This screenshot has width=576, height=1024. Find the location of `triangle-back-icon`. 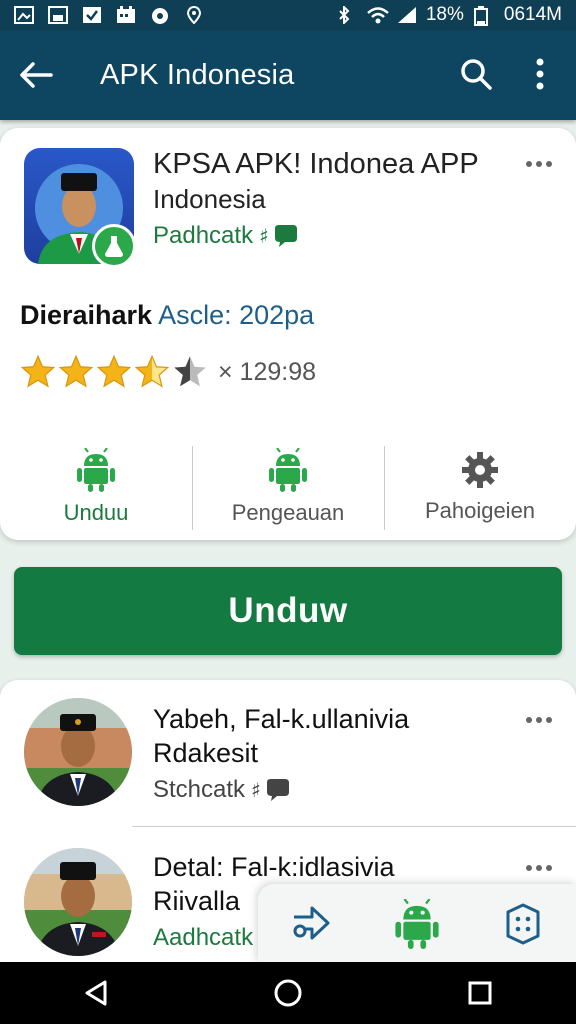

triangle-back-icon is located at coordinates (96, 993).